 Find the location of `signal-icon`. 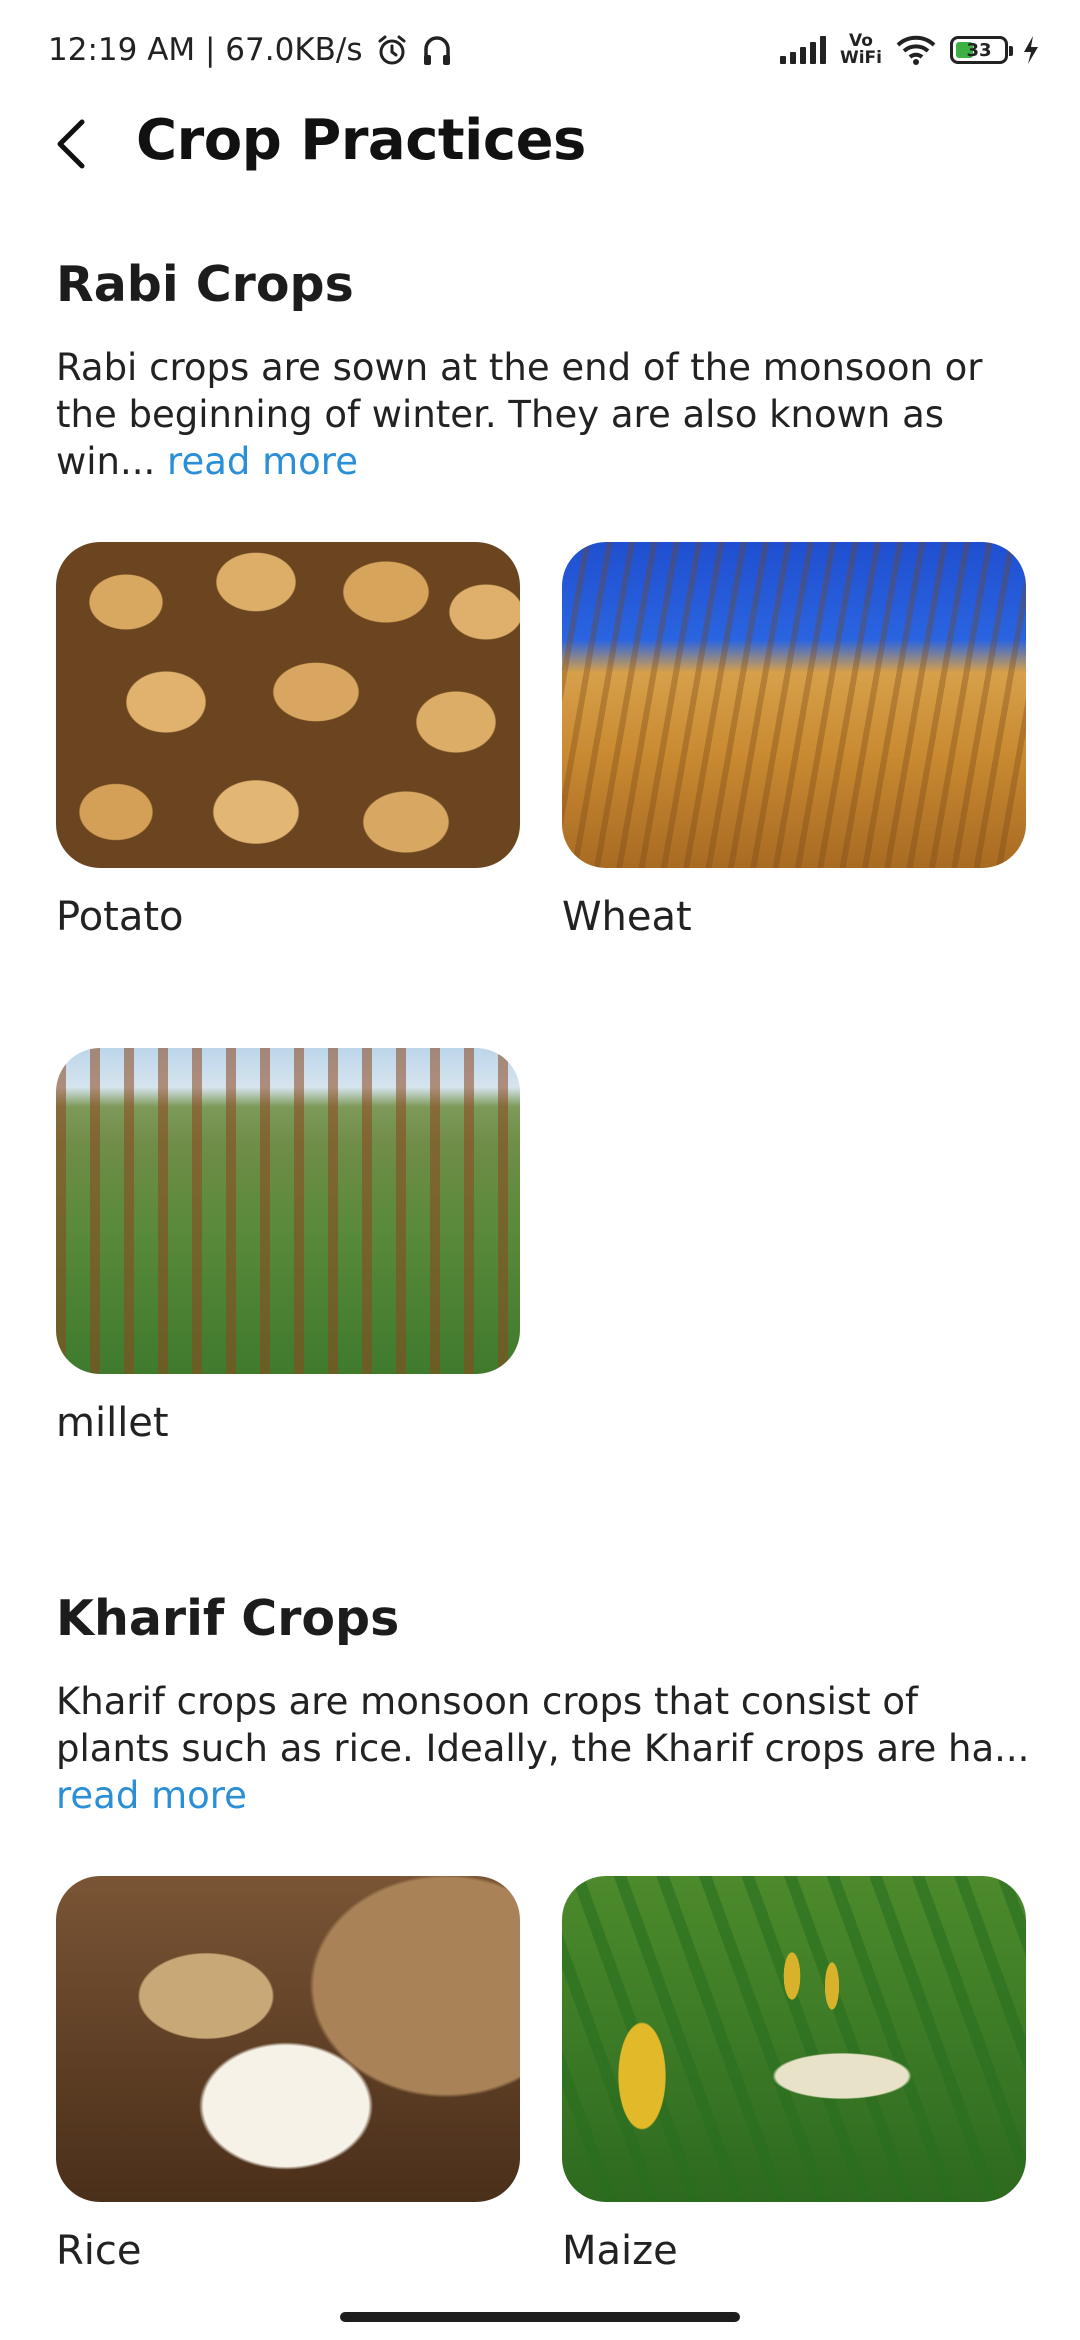

signal-icon is located at coordinates (802, 50).